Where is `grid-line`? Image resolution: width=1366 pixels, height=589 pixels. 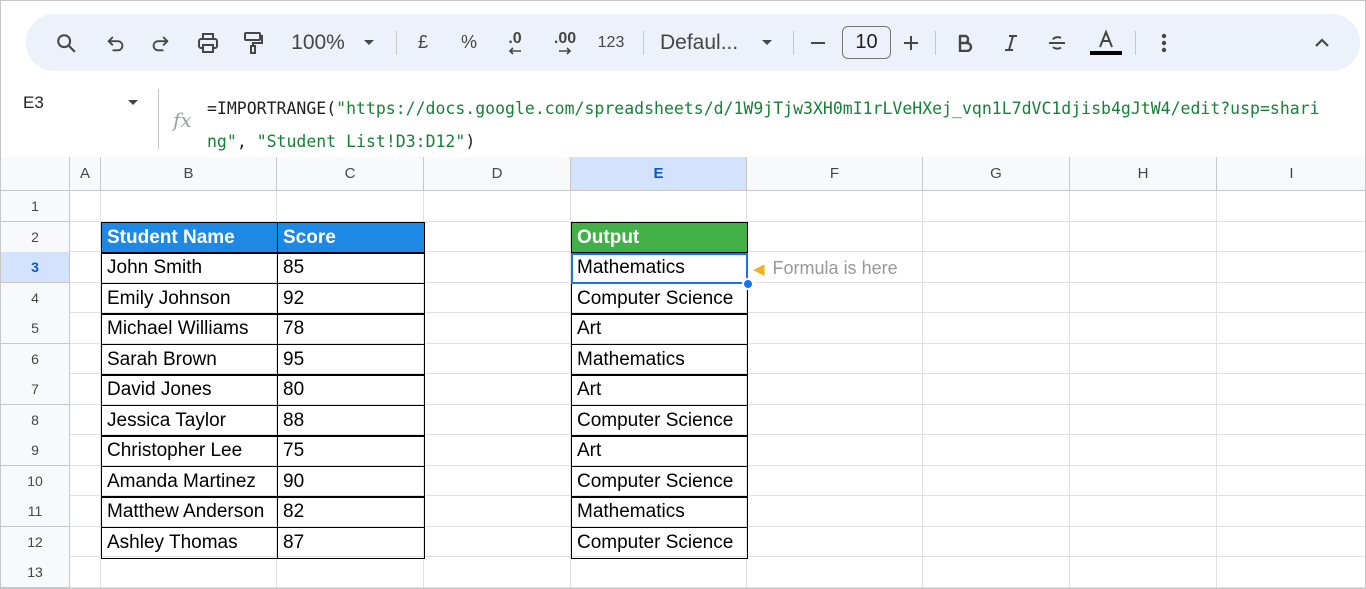 grid-line is located at coordinates (717, 587).